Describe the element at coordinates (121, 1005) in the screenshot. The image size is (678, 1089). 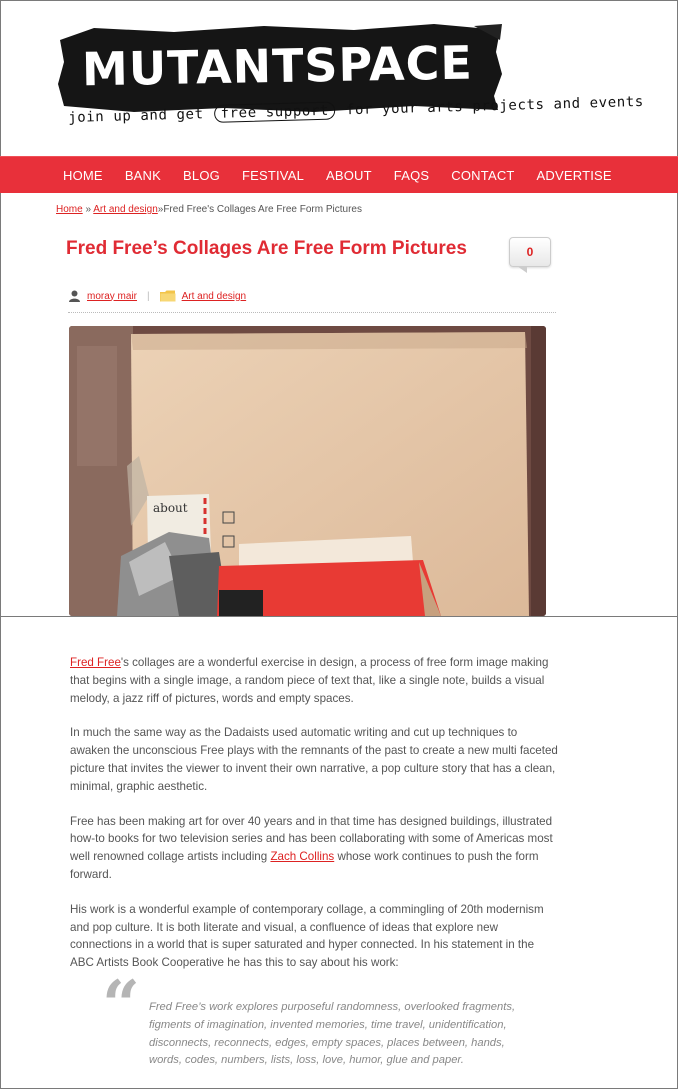
I see `quote-mark-icon: “` at that location.